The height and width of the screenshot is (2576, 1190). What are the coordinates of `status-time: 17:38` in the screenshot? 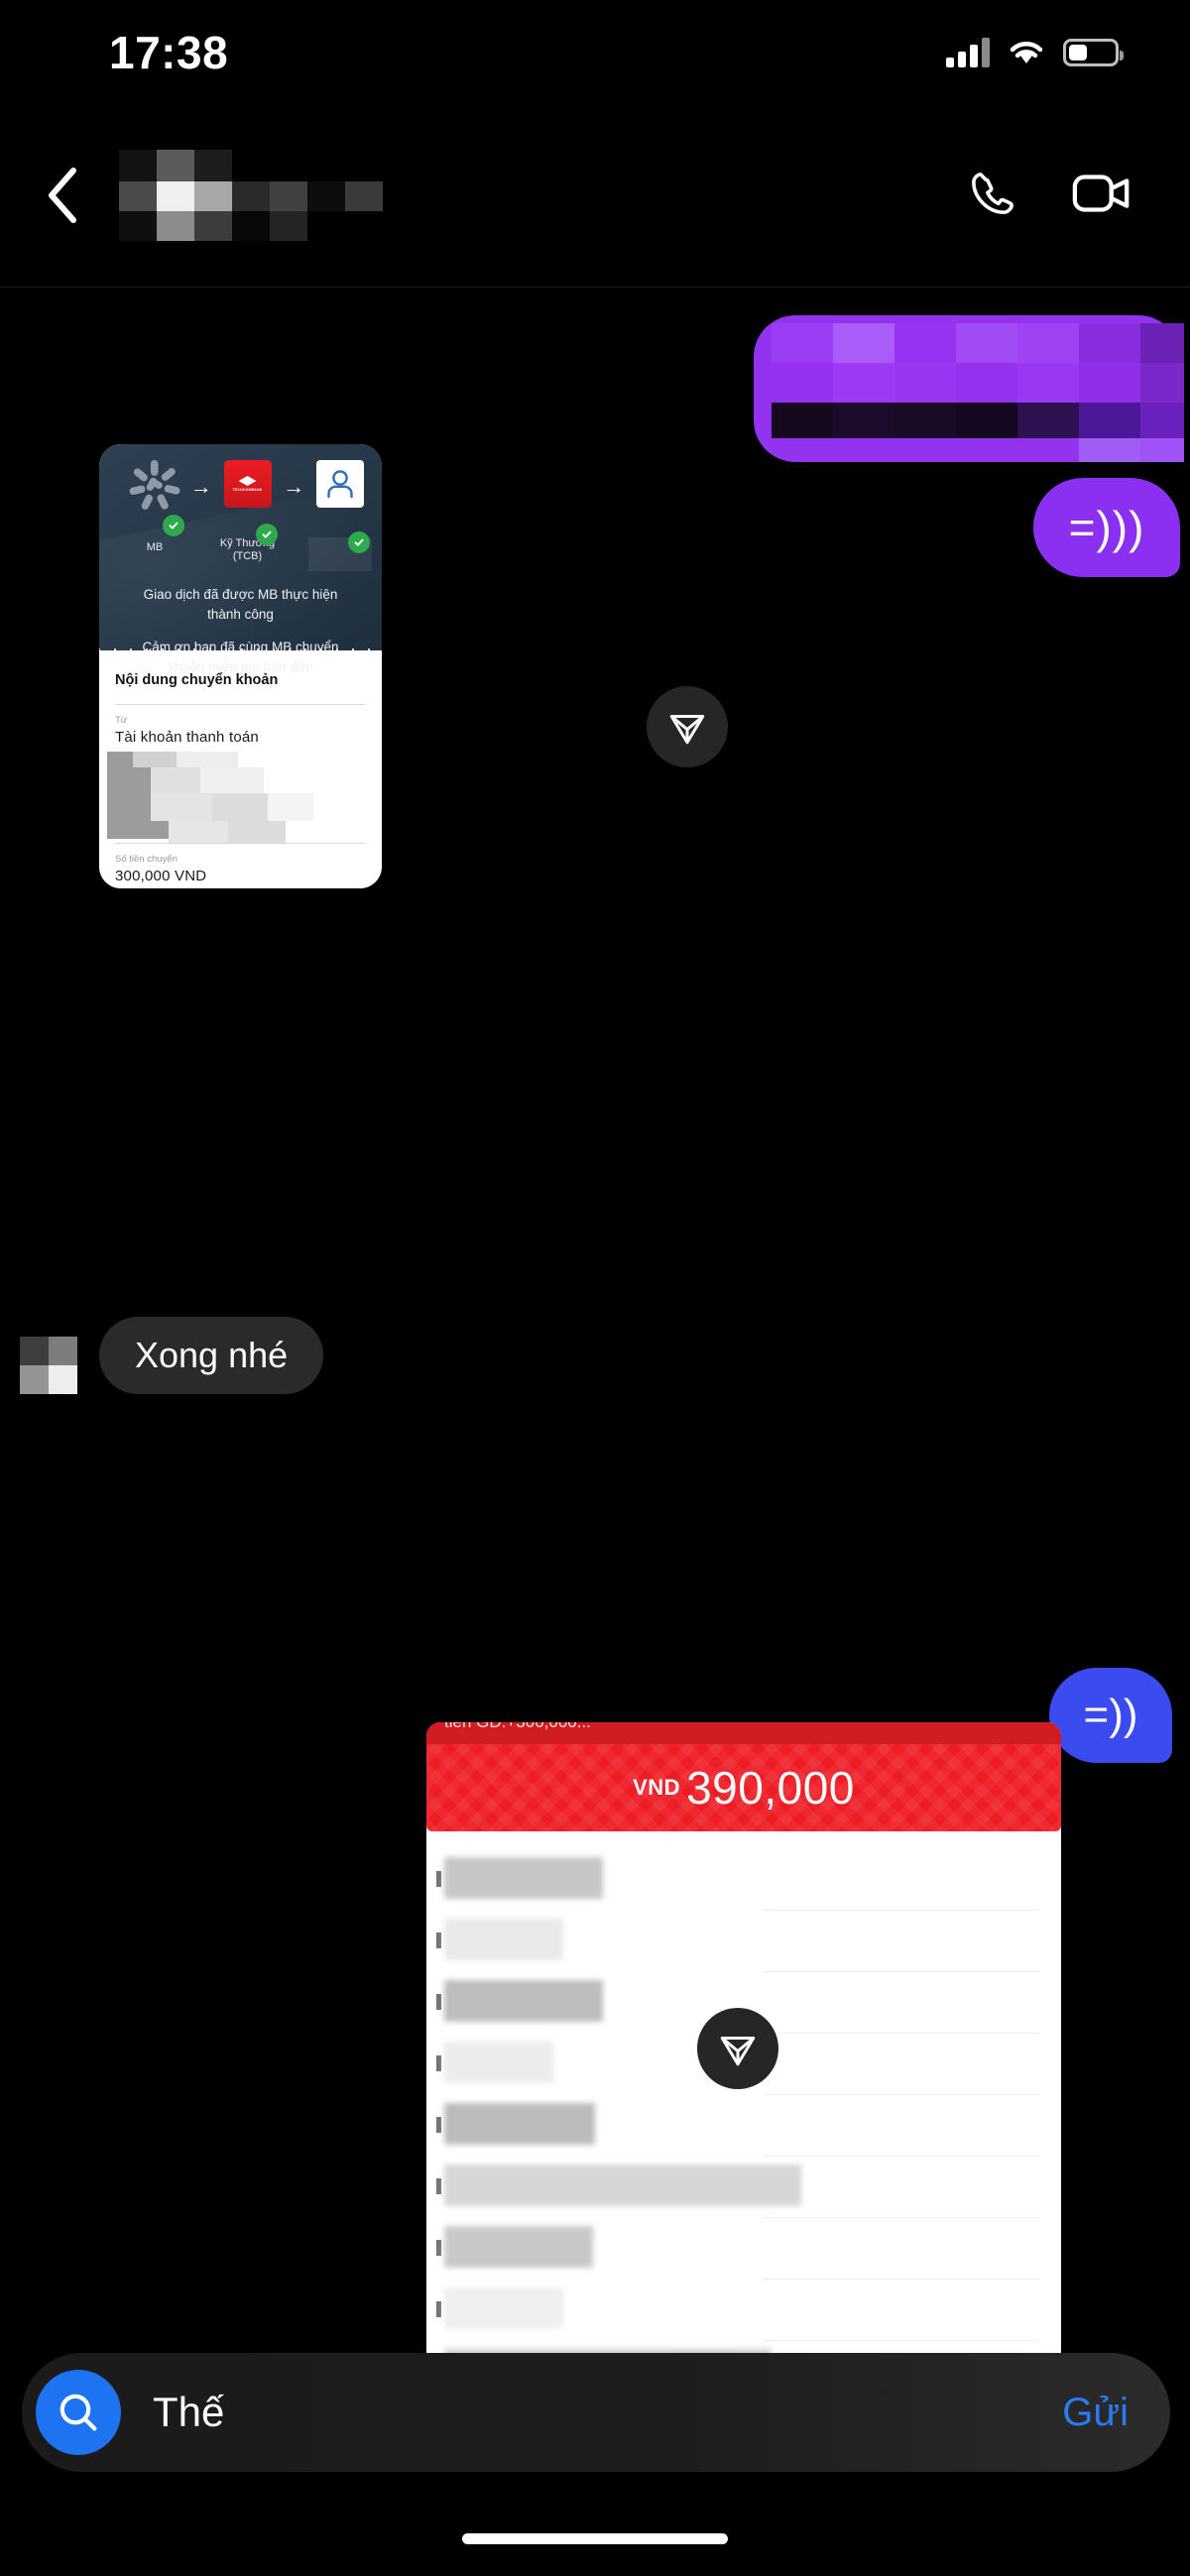 It's located at (169, 52).